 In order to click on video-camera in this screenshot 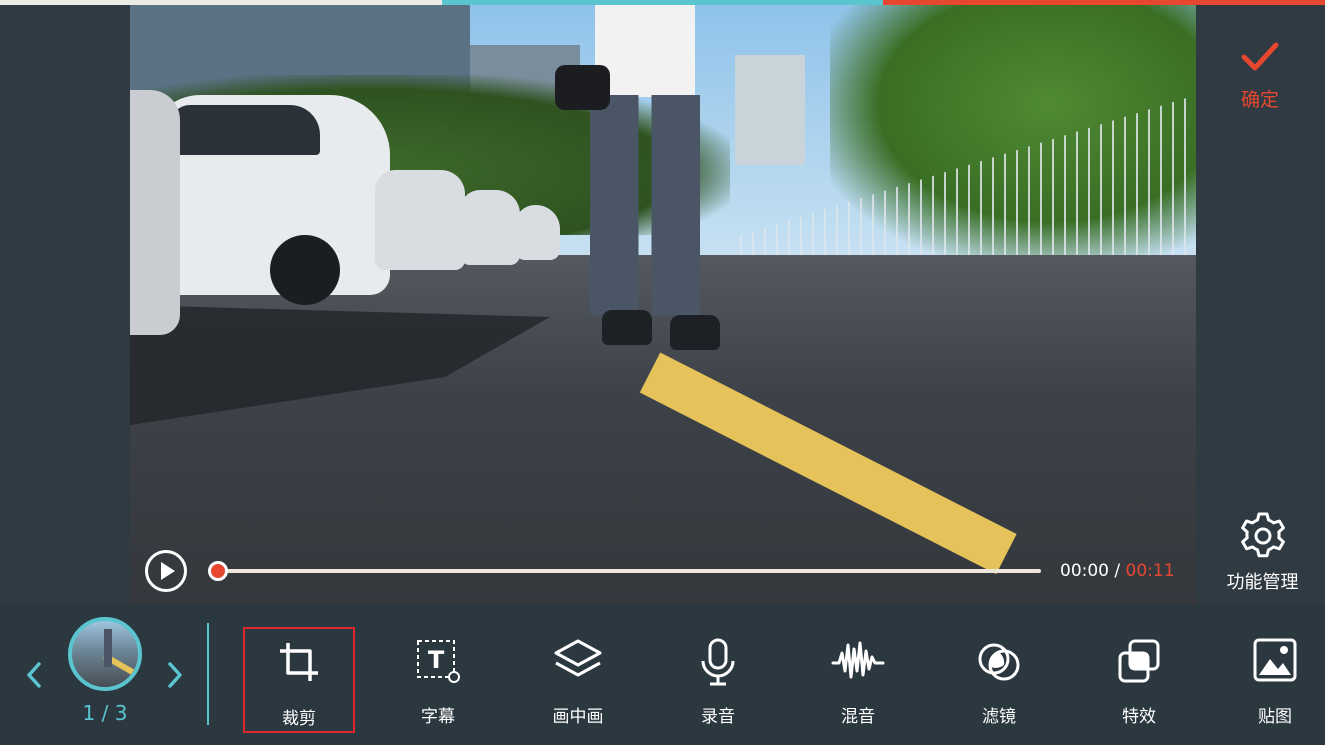, I will do `click(582, 87)`.